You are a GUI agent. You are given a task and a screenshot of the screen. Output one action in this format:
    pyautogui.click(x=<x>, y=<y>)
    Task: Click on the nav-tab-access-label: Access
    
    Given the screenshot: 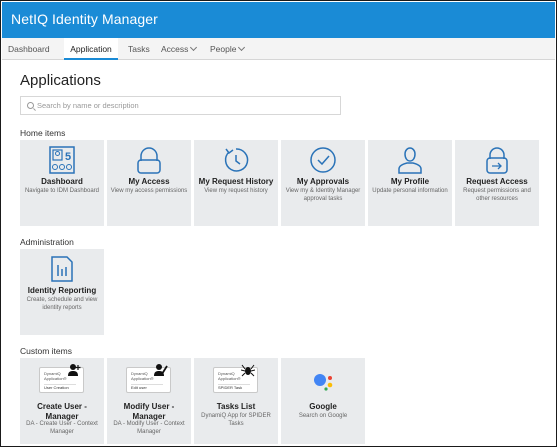 What is the action you would take?
    pyautogui.click(x=175, y=49)
    